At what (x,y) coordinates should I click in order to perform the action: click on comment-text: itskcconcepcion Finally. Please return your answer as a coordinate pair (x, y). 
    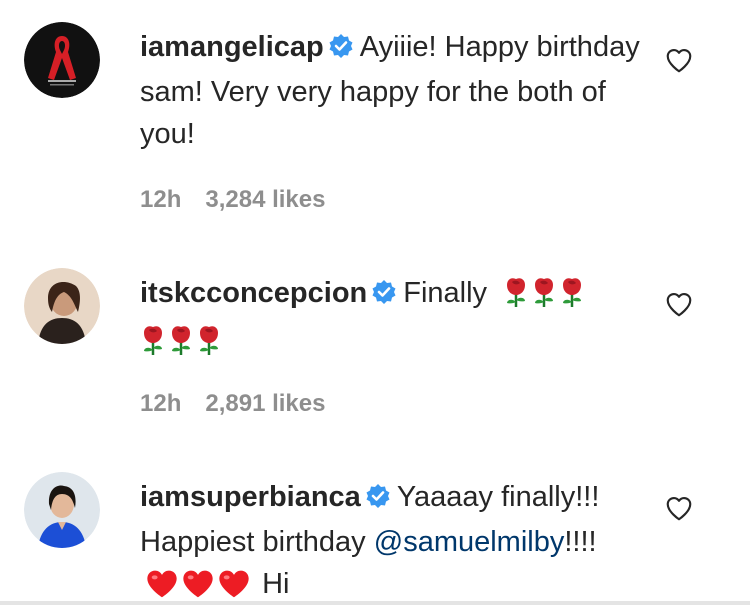
    Looking at the image, I should click on (390, 320).